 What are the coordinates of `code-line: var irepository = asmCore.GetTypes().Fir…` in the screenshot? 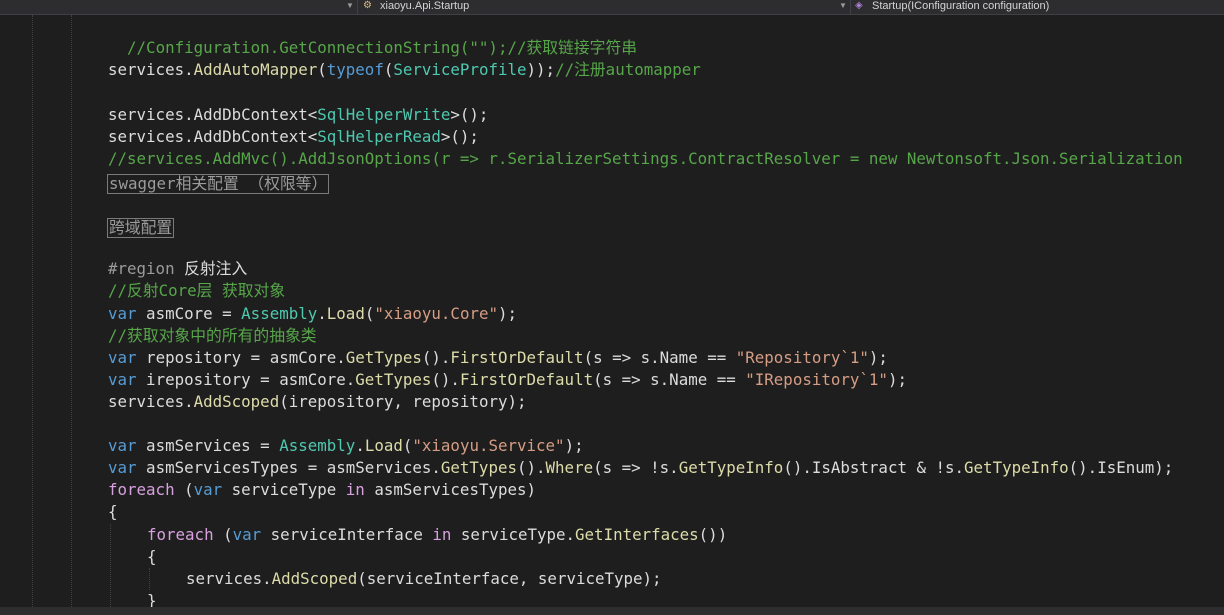 It's located at (507, 380).